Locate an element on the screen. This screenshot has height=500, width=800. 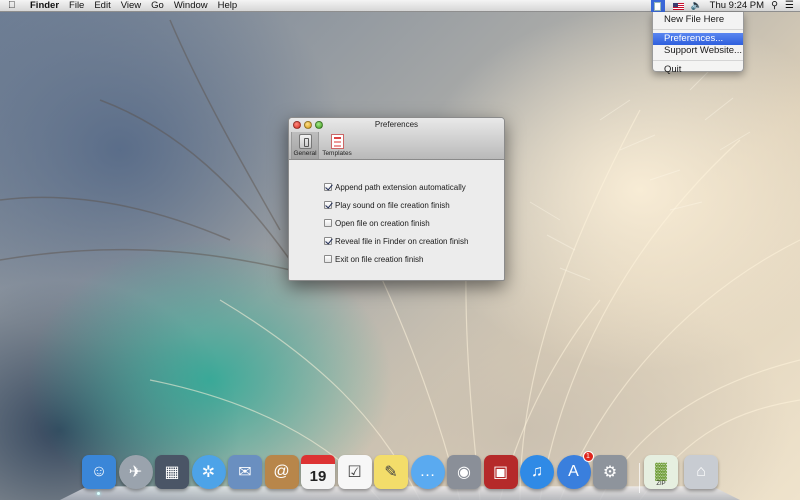
option-open-file: Open file on creation finish is located at coordinates (414, 223).